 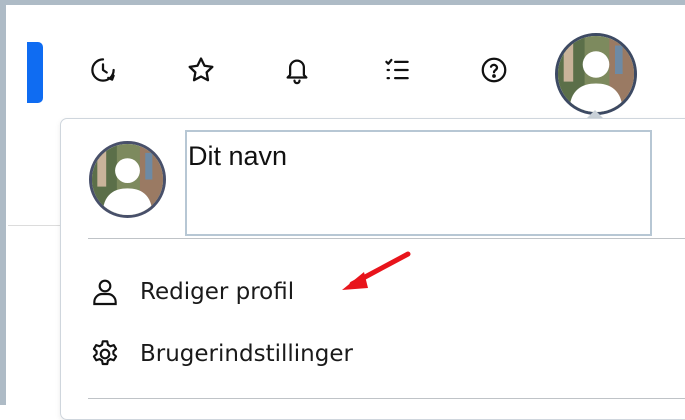 What do you see at coordinates (238, 156) in the screenshot?
I see `display-name-placeholder: Dit navn` at bounding box center [238, 156].